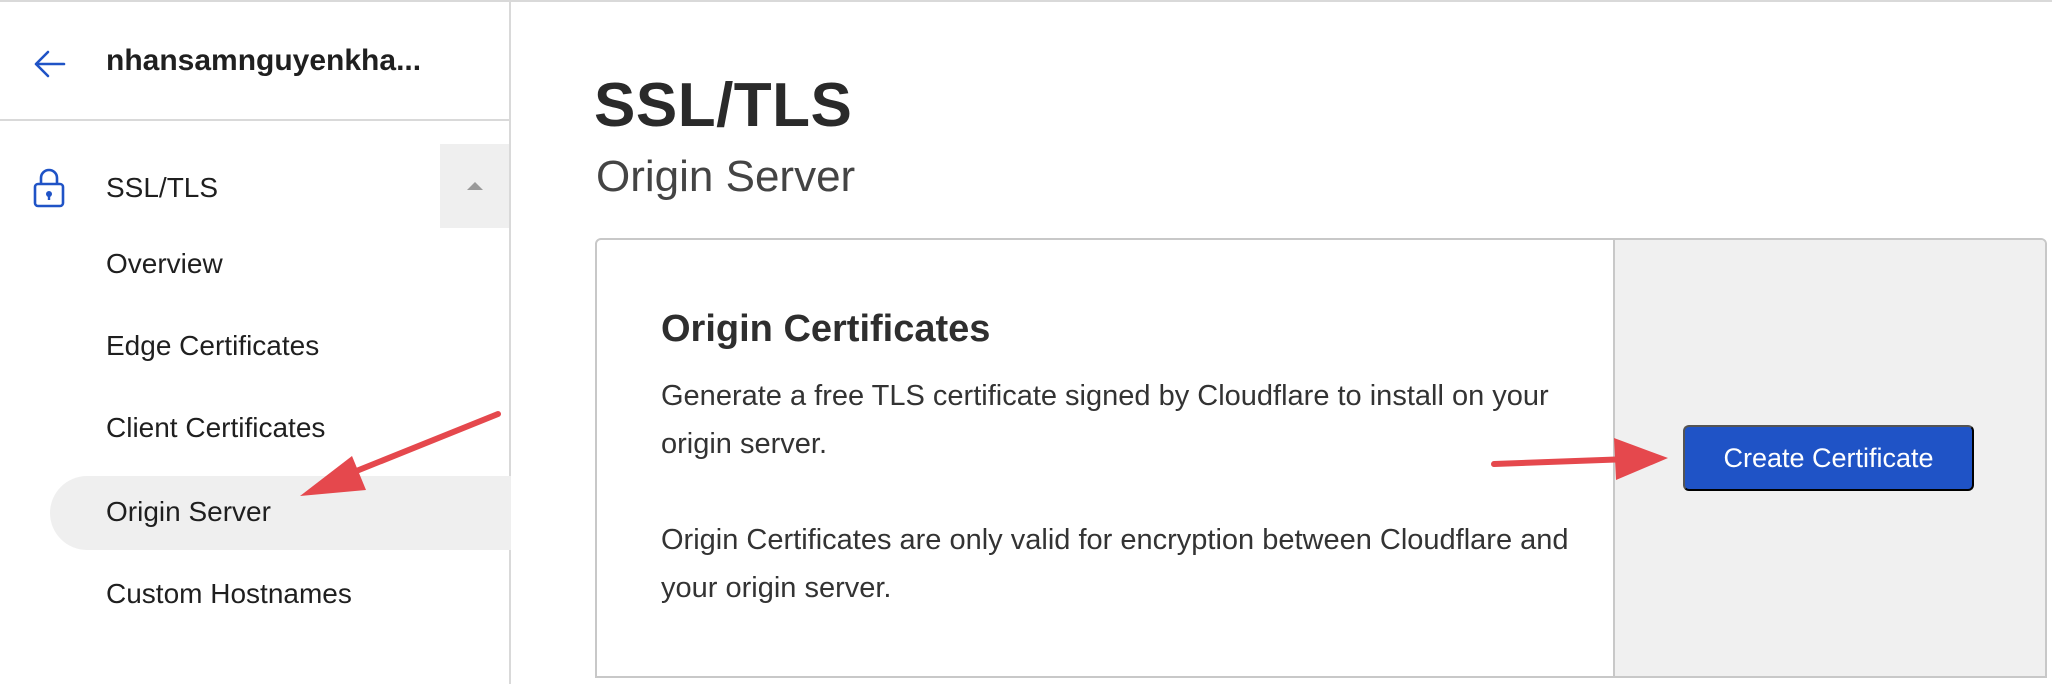 Image resolution: width=2052 pixels, height=684 pixels. Describe the element at coordinates (212, 346) in the screenshot. I see `sidebar-item-edge-certificates: Edge Certificates` at that location.